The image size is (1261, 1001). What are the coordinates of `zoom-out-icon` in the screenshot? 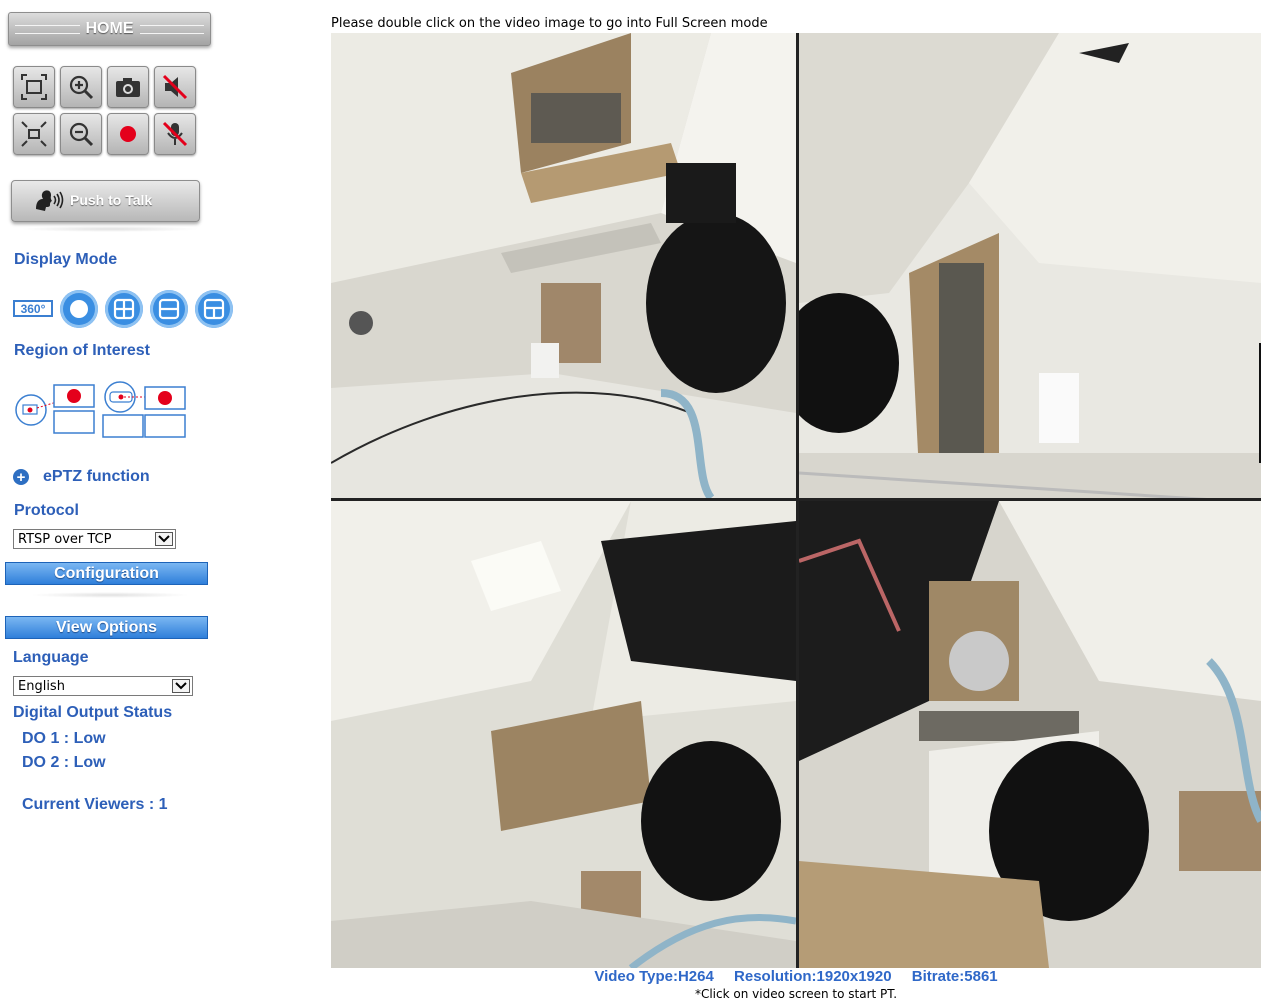 It's located at (81, 134).